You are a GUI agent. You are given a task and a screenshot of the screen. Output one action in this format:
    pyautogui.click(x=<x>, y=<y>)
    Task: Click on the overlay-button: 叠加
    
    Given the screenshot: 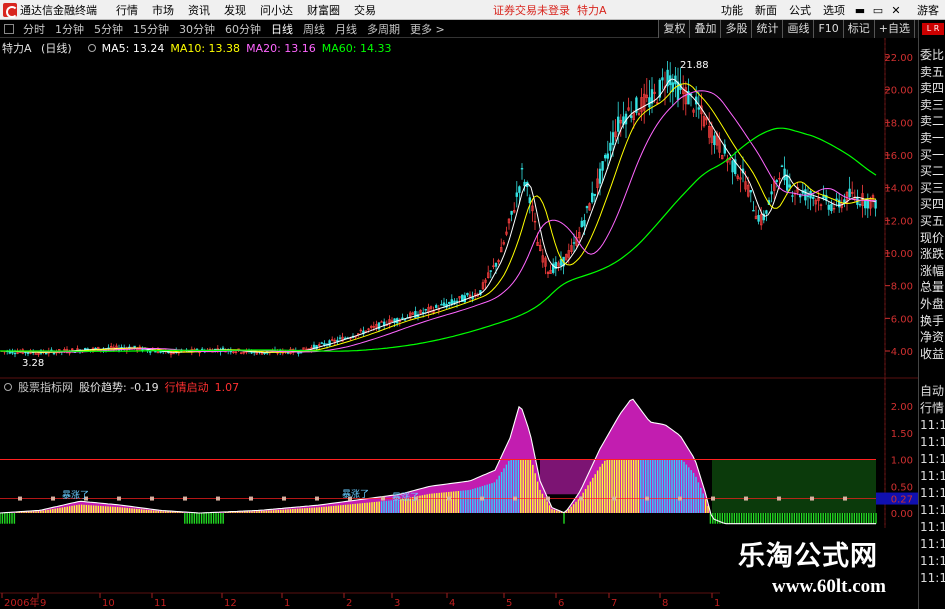 What is the action you would take?
    pyautogui.click(x=705, y=29)
    